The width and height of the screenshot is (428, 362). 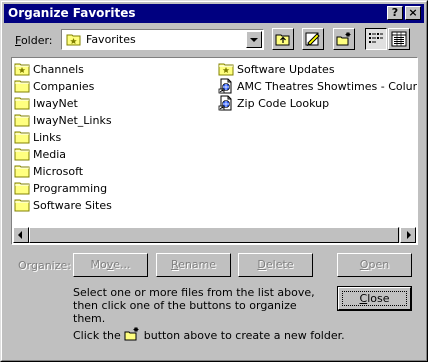 What do you see at coordinates (379, 264) in the screenshot?
I see `open-label-end: pen` at bounding box center [379, 264].